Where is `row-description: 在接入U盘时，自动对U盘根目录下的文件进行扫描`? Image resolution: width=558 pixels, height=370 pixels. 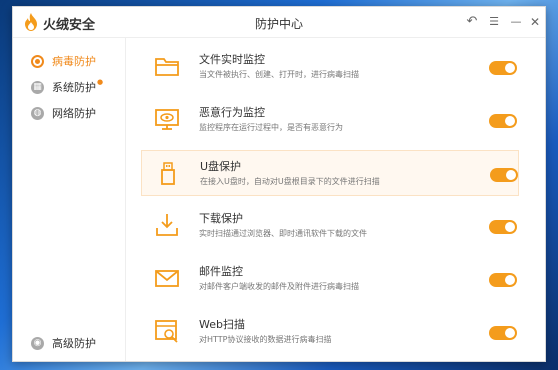
row-description: 在接入U盘时，自动对U盘根目录下的文件进行扫描 is located at coordinates (290, 181).